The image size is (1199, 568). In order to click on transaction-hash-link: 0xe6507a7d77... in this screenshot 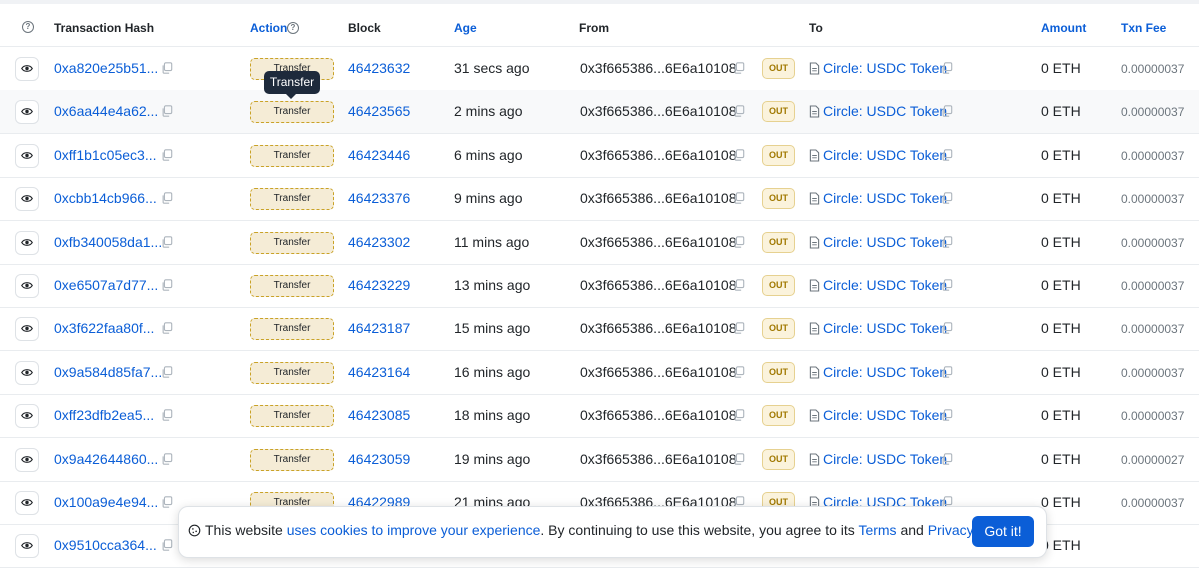, I will do `click(106, 285)`.